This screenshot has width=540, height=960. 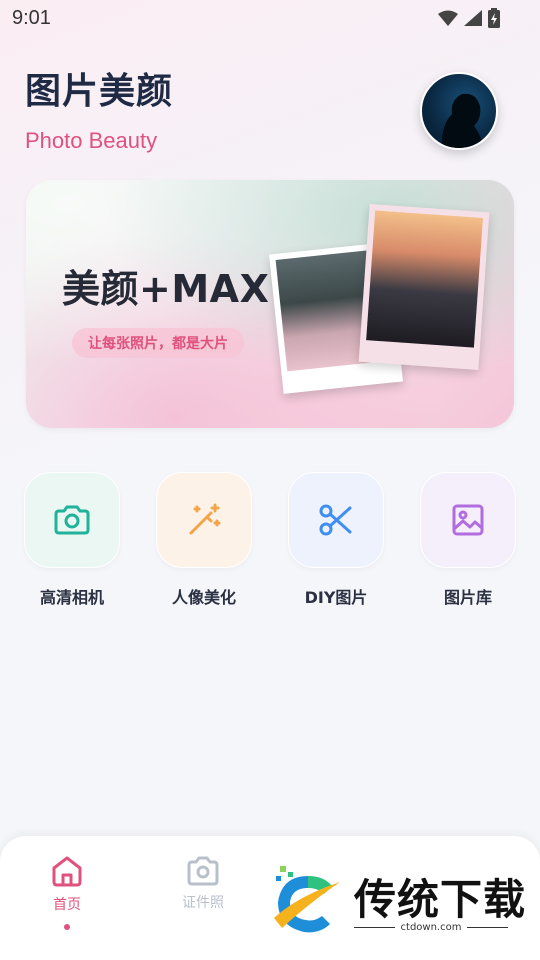 I want to click on status-icons, so click(x=469, y=18).